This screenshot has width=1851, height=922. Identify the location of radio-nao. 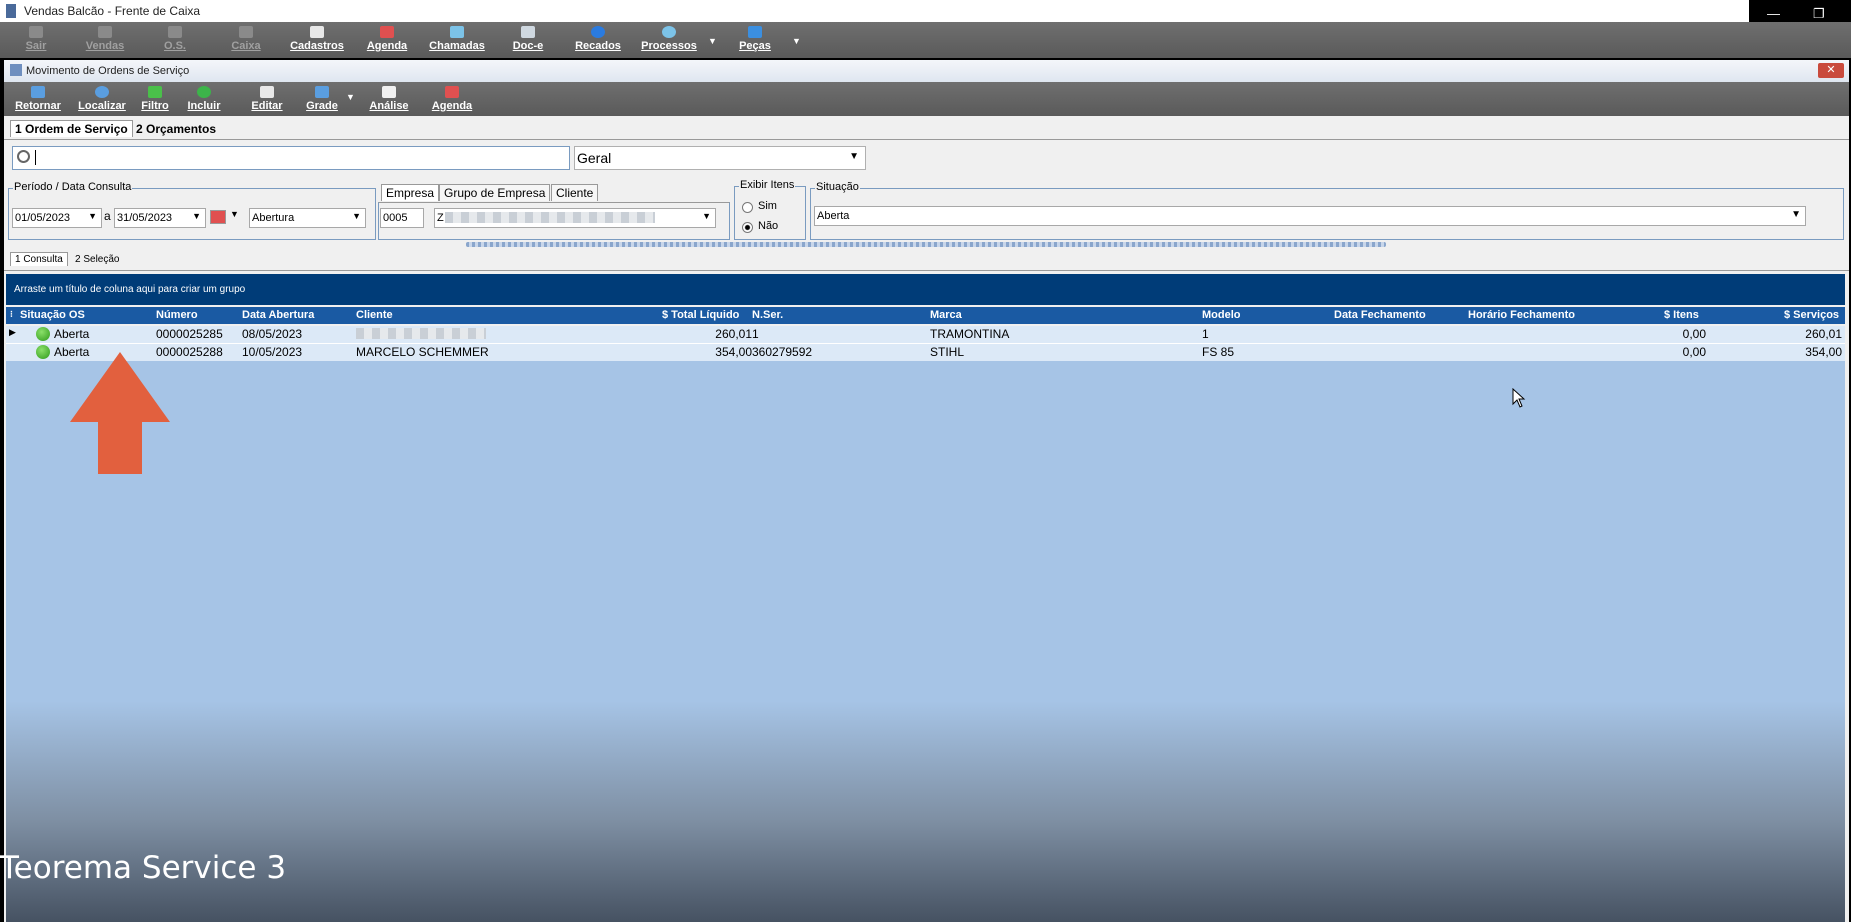
(747, 227).